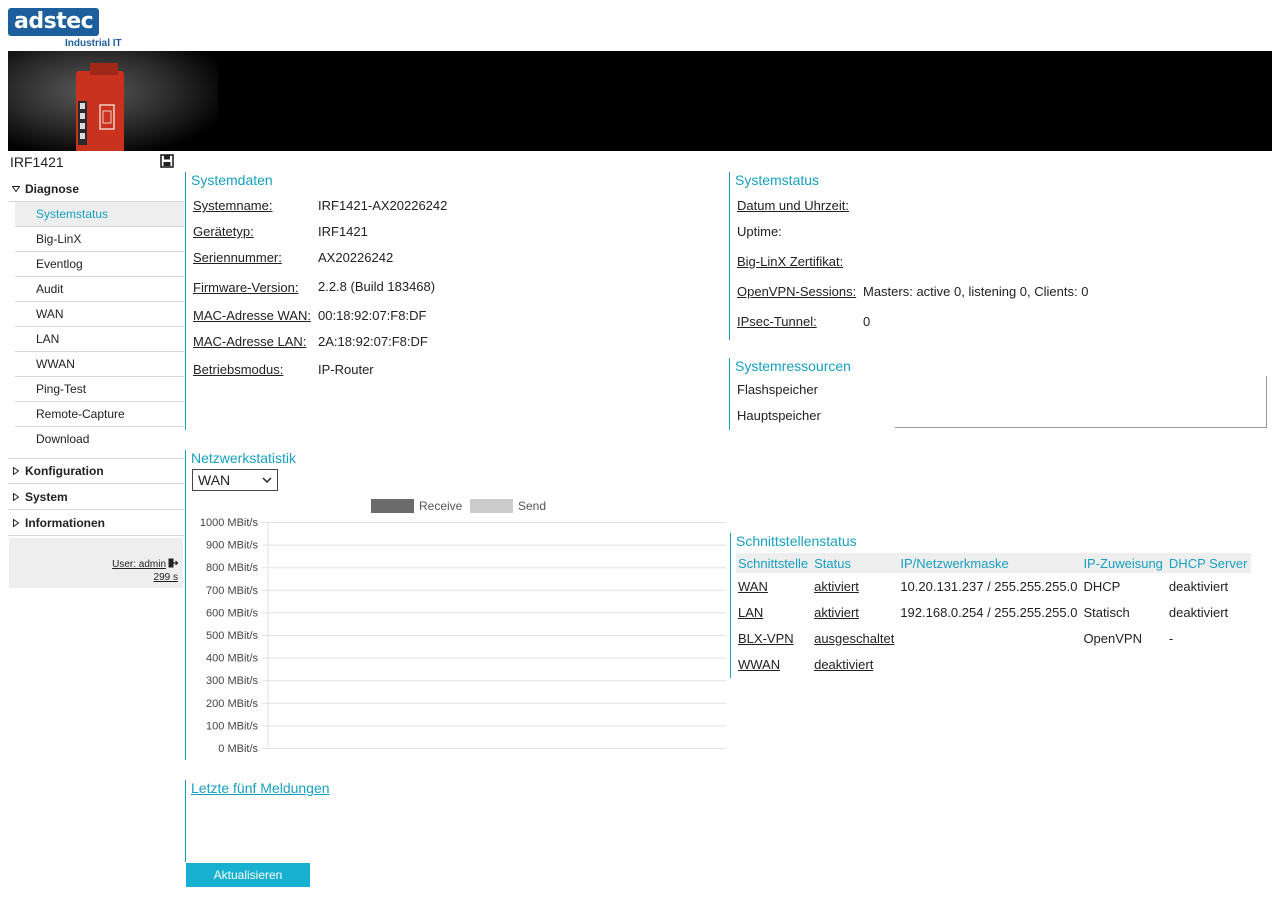  Describe the element at coordinates (65, 522) in the screenshot. I see `nav-group-label: Informationen` at that location.